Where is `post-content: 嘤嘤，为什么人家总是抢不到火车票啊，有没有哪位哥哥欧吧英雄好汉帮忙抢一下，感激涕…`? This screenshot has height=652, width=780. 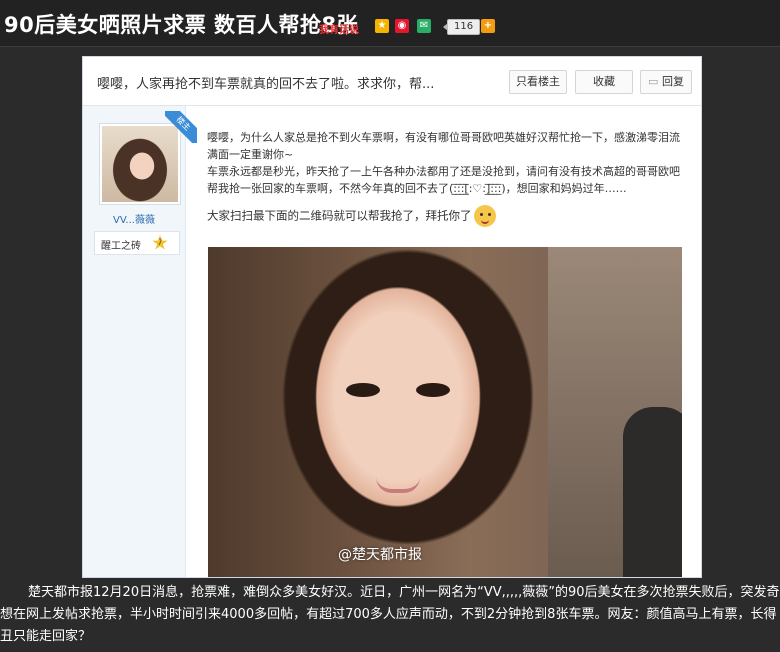 post-content: 嘤嘤，为什么人家总是抢不到火车票啊，有没有哪位哥哥欧吧英雄好汉帮忙抢一下，感激涕… is located at coordinates (447, 178).